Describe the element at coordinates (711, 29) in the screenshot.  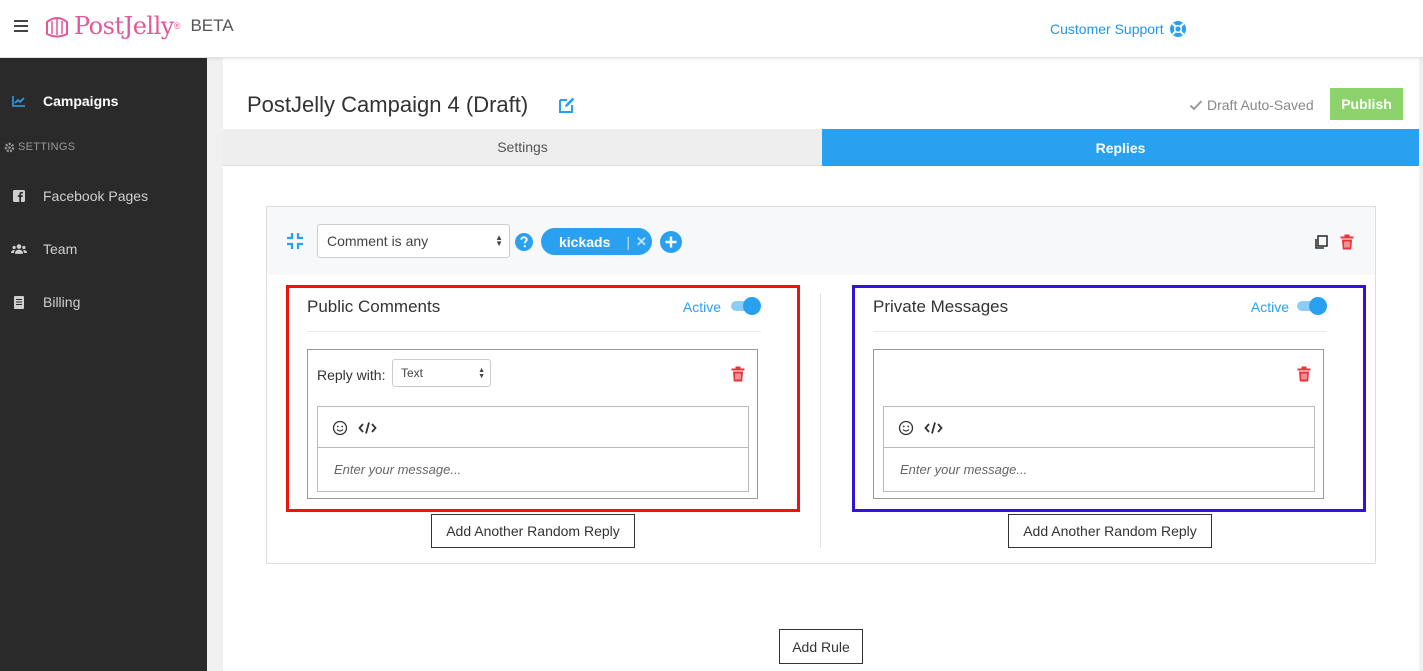
I see `top-bar: PostJelly ® BETA Customer Support` at that location.